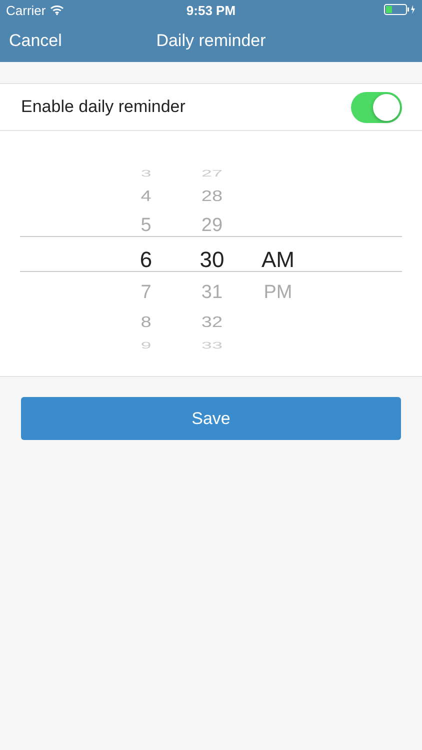 This screenshot has width=422, height=750. I want to click on picker-option: 29, so click(212, 226).